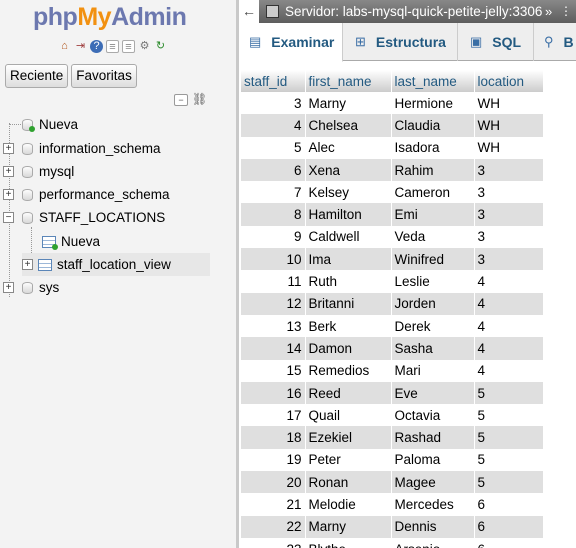  Describe the element at coordinates (348, 281) in the screenshot. I see `cell-first-name: Ruth` at that location.